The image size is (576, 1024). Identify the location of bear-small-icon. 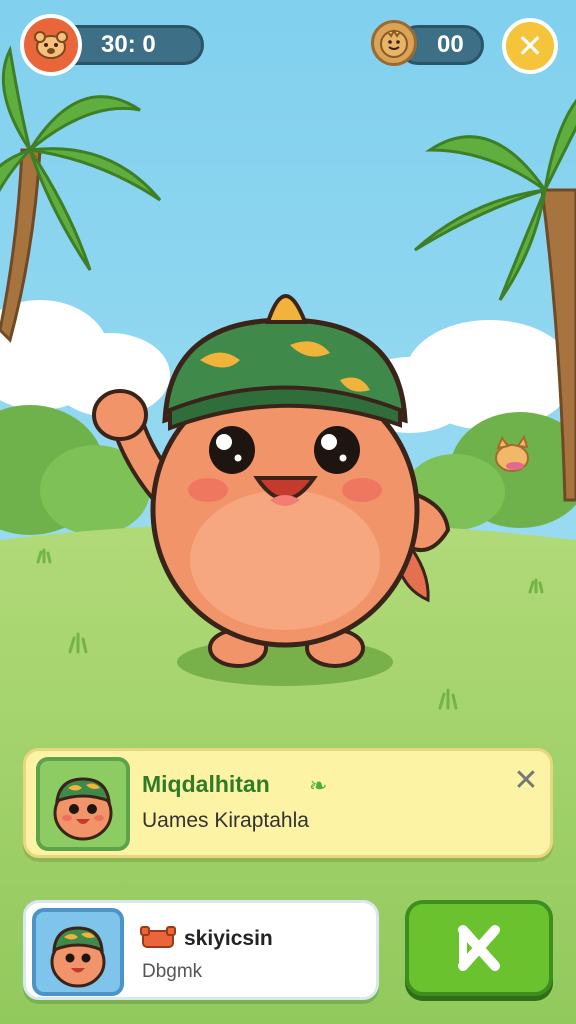
(159, 937).